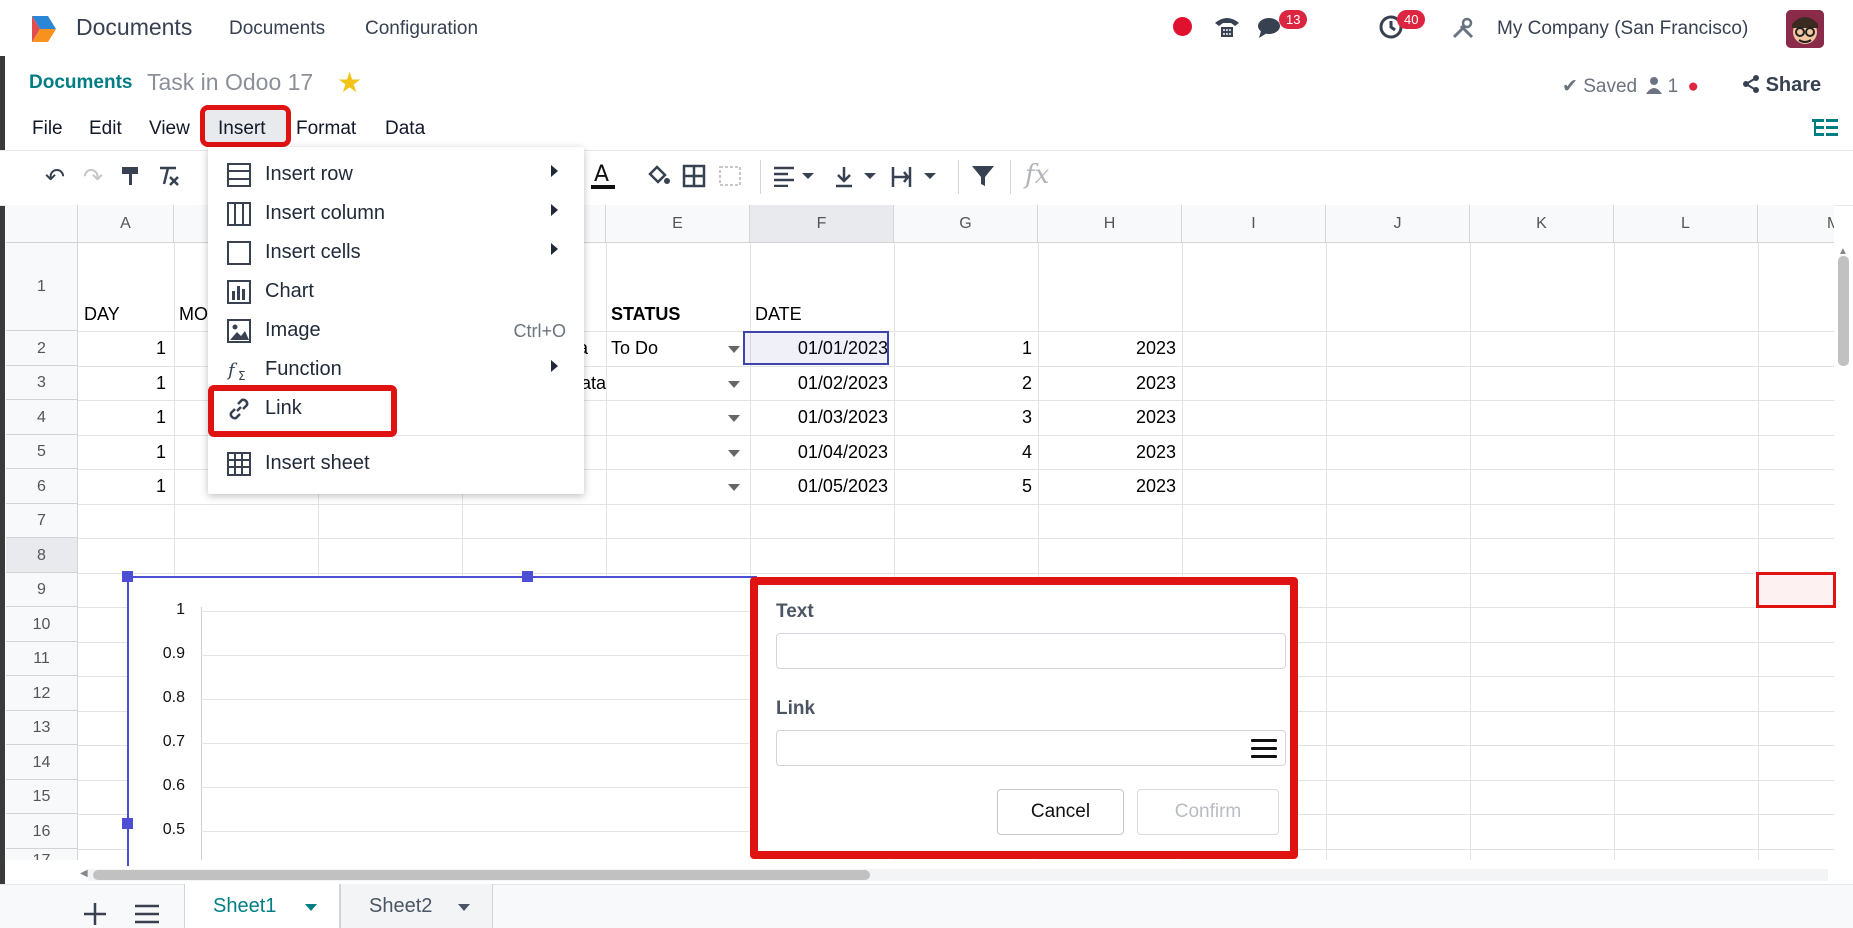 The width and height of the screenshot is (1853, 928). What do you see at coordinates (147, 914) in the screenshot?
I see `sheet-list-icon` at bounding box center [147, 914].